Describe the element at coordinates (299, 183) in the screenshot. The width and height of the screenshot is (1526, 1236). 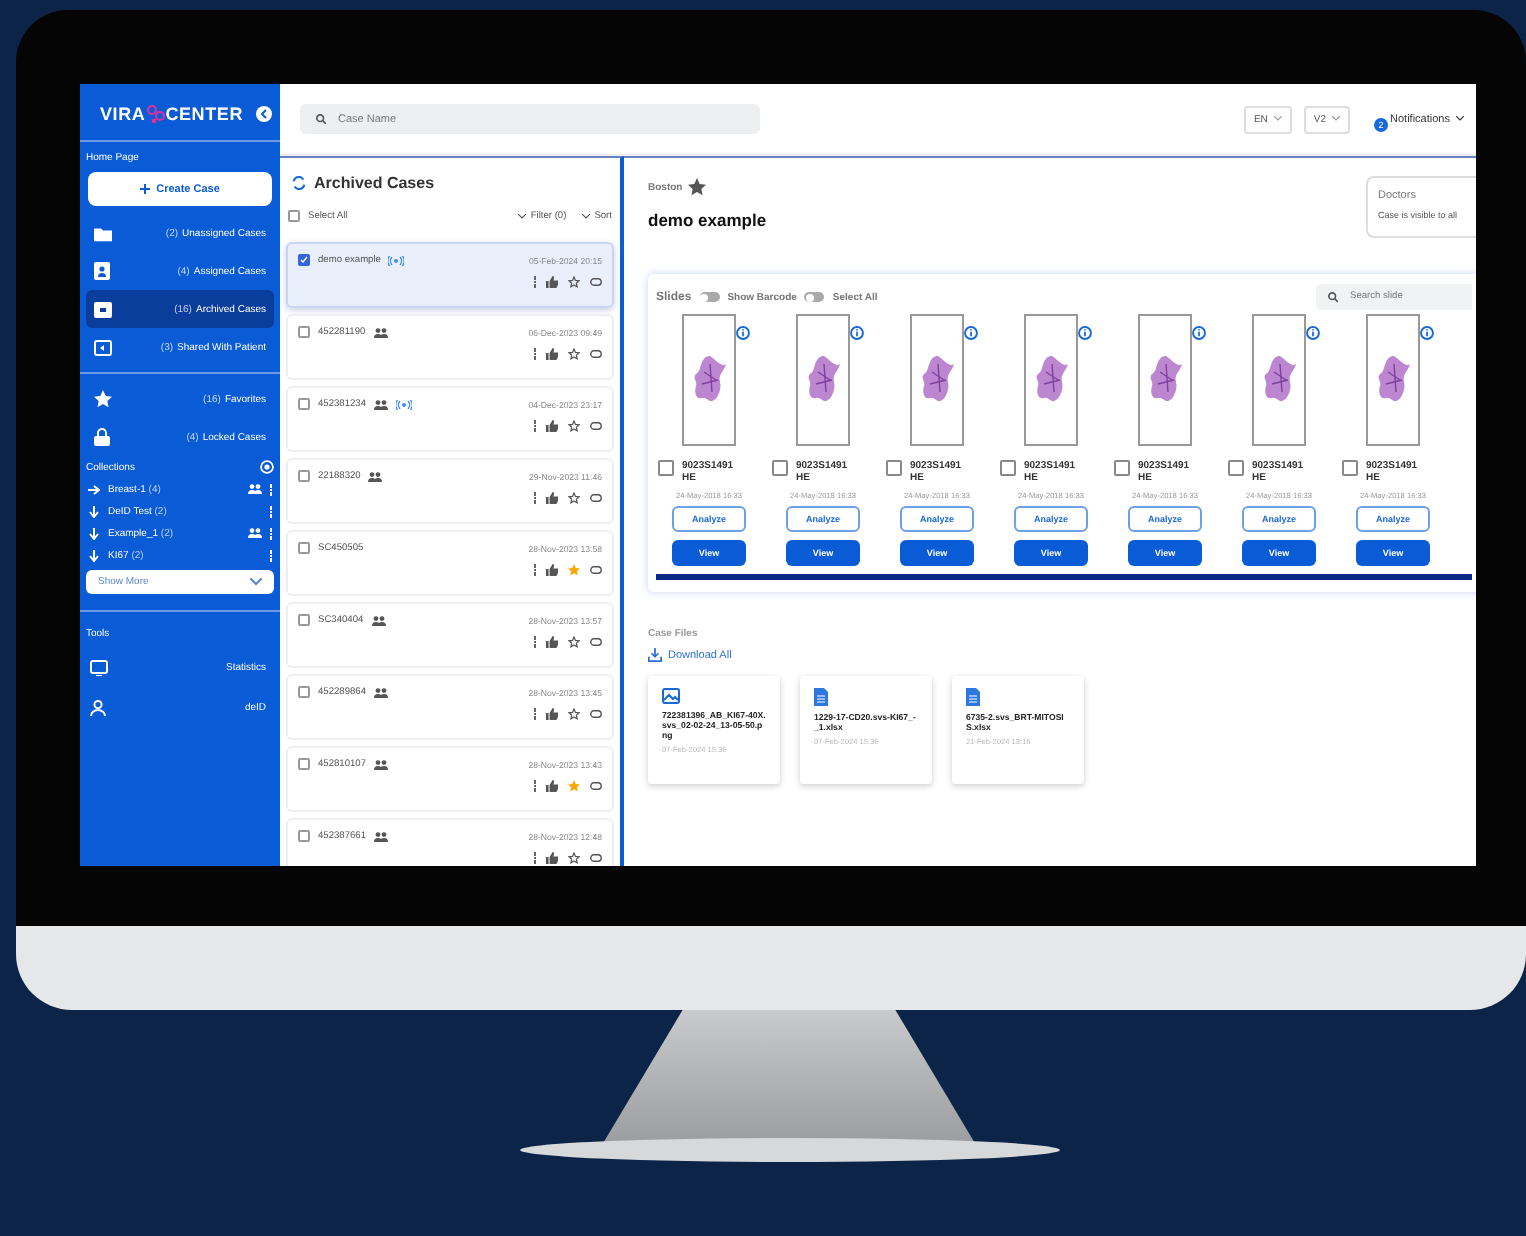
I see `sync-icon` at that location.